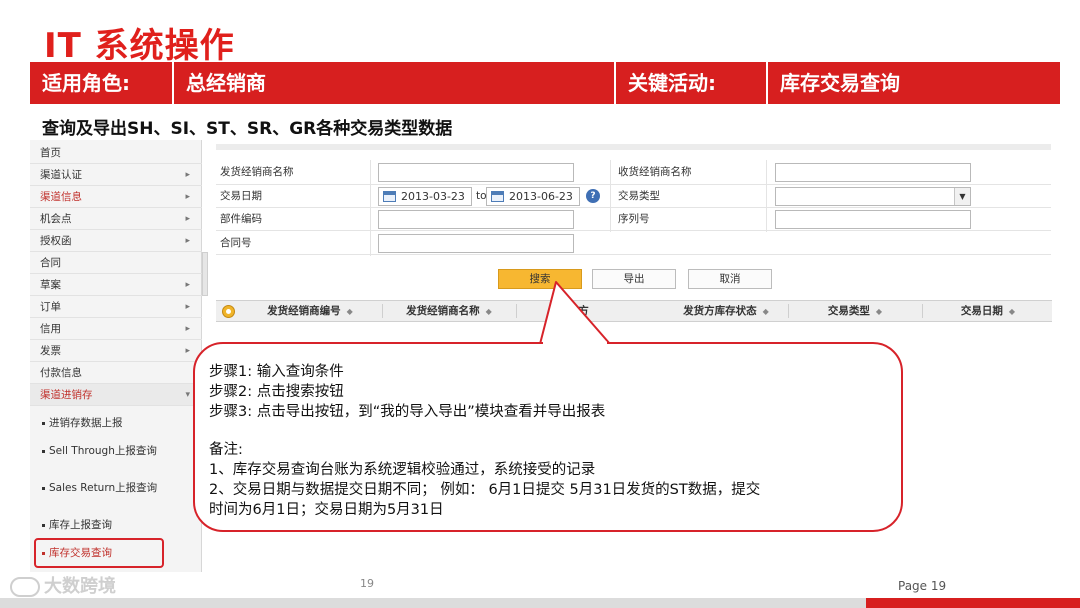  Describe the element at coordinates (80, 525) in the screenshot. I see `sidebar-subitem-label: 库存上报查询` at that location.